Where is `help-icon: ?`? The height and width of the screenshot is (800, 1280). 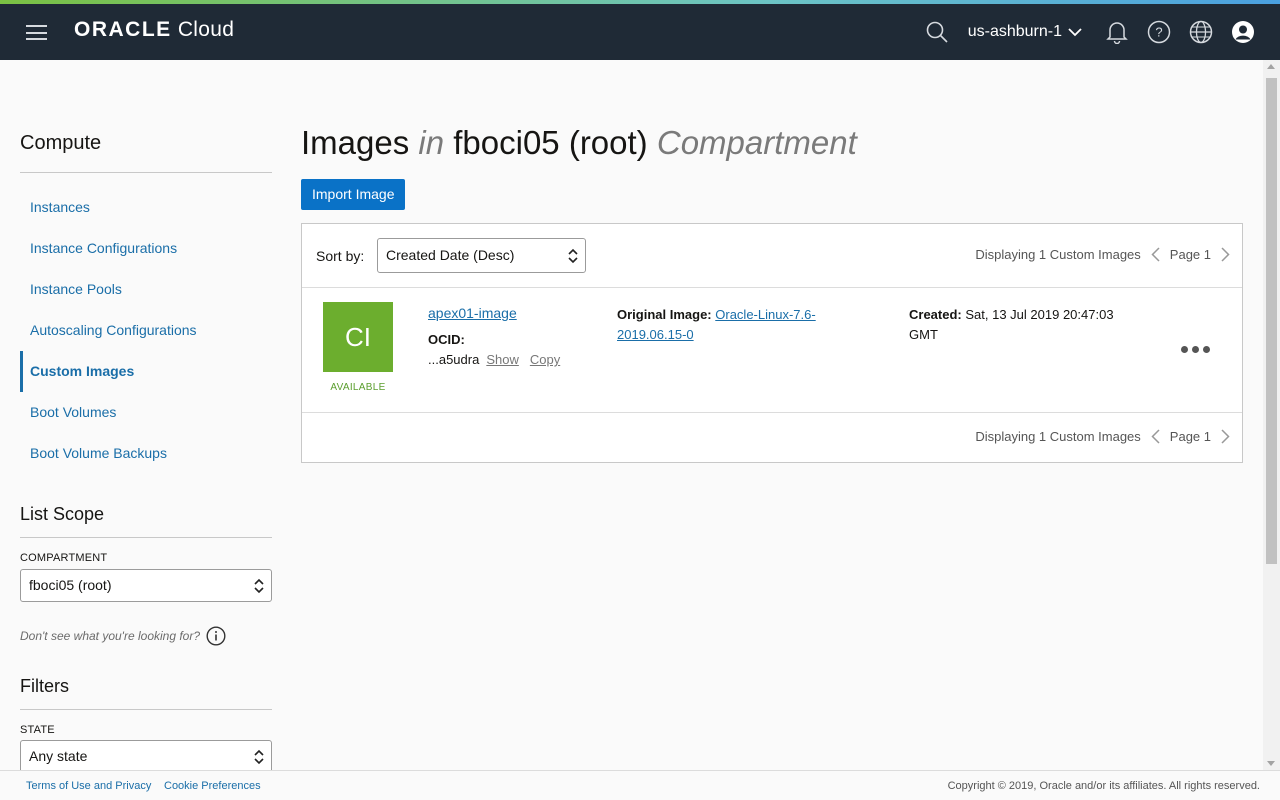
help-icon: ? is located at coordinates (1159, 32).